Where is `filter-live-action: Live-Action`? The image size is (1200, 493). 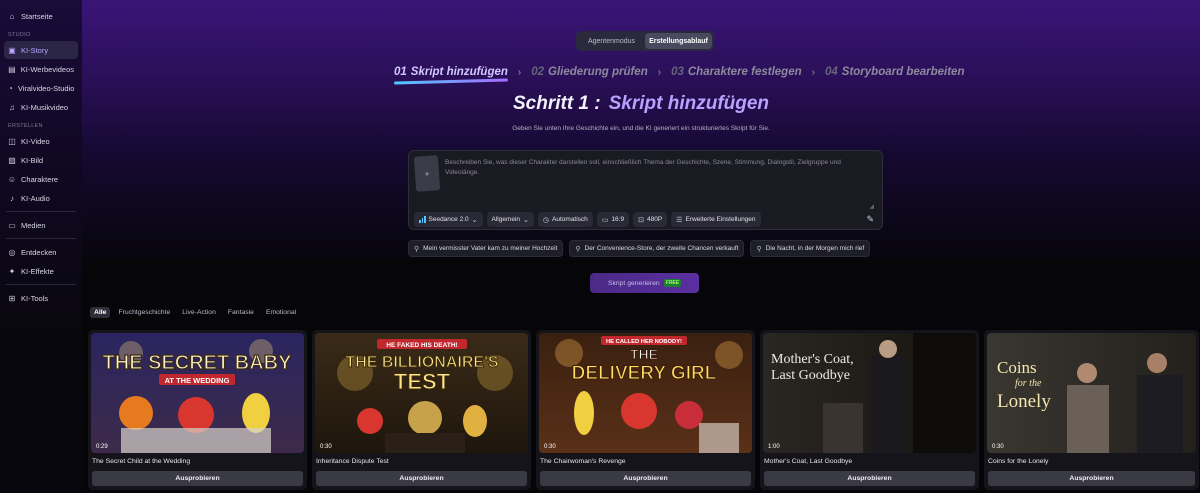 filter-live-action: Live-Action is located at coordinates (199, 312).